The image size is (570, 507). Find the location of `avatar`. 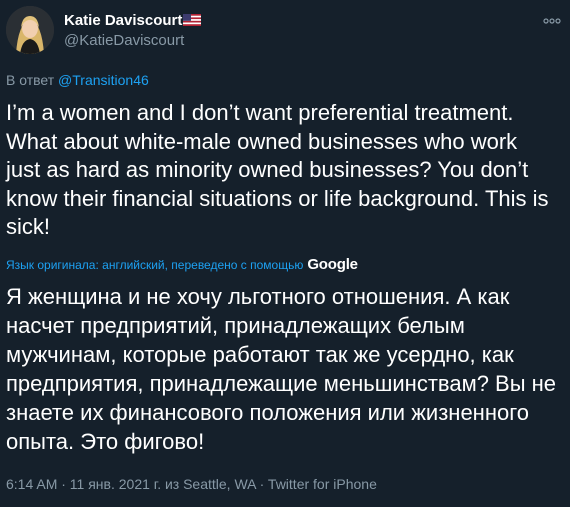

avatar is located at coordinates (30, 30).